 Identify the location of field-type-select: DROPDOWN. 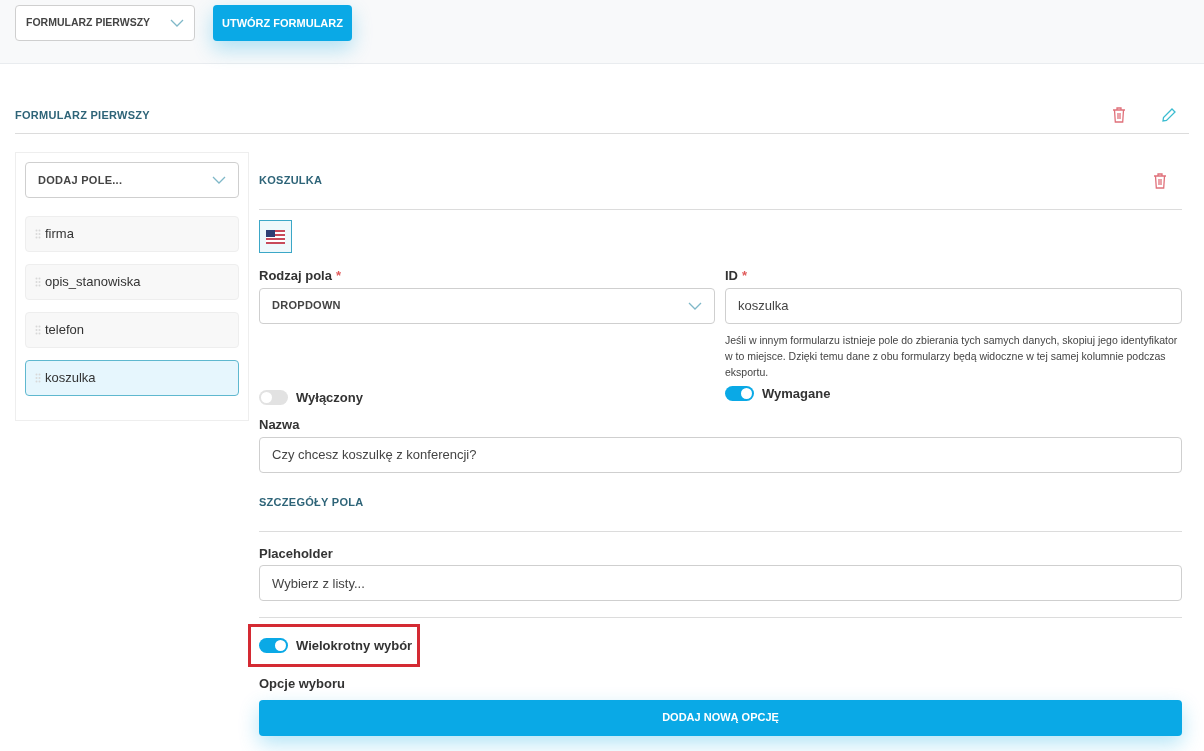
(487, 305).